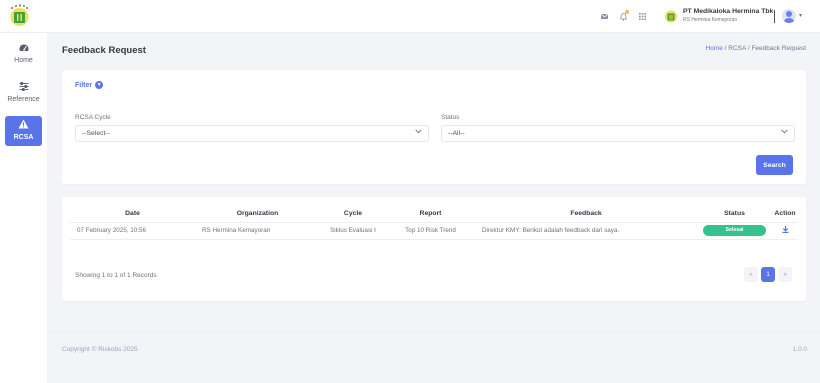 This screenshot has width=820, height=383. I want to click on chevron-down-circle-icon: ▼, so click(99, 85).